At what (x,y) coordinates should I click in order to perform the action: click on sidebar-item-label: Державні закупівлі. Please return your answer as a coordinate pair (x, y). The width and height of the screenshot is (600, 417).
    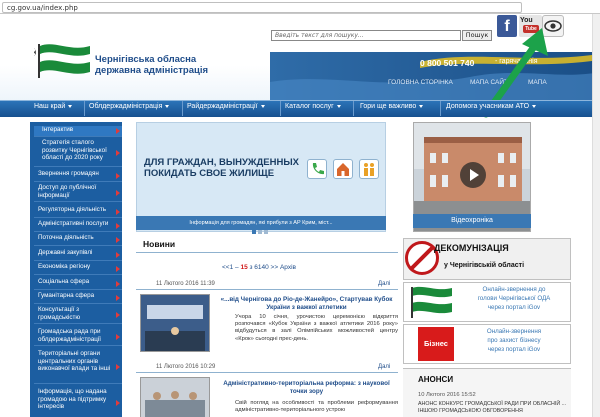
    Looking at the image, I should click on (65, 252).